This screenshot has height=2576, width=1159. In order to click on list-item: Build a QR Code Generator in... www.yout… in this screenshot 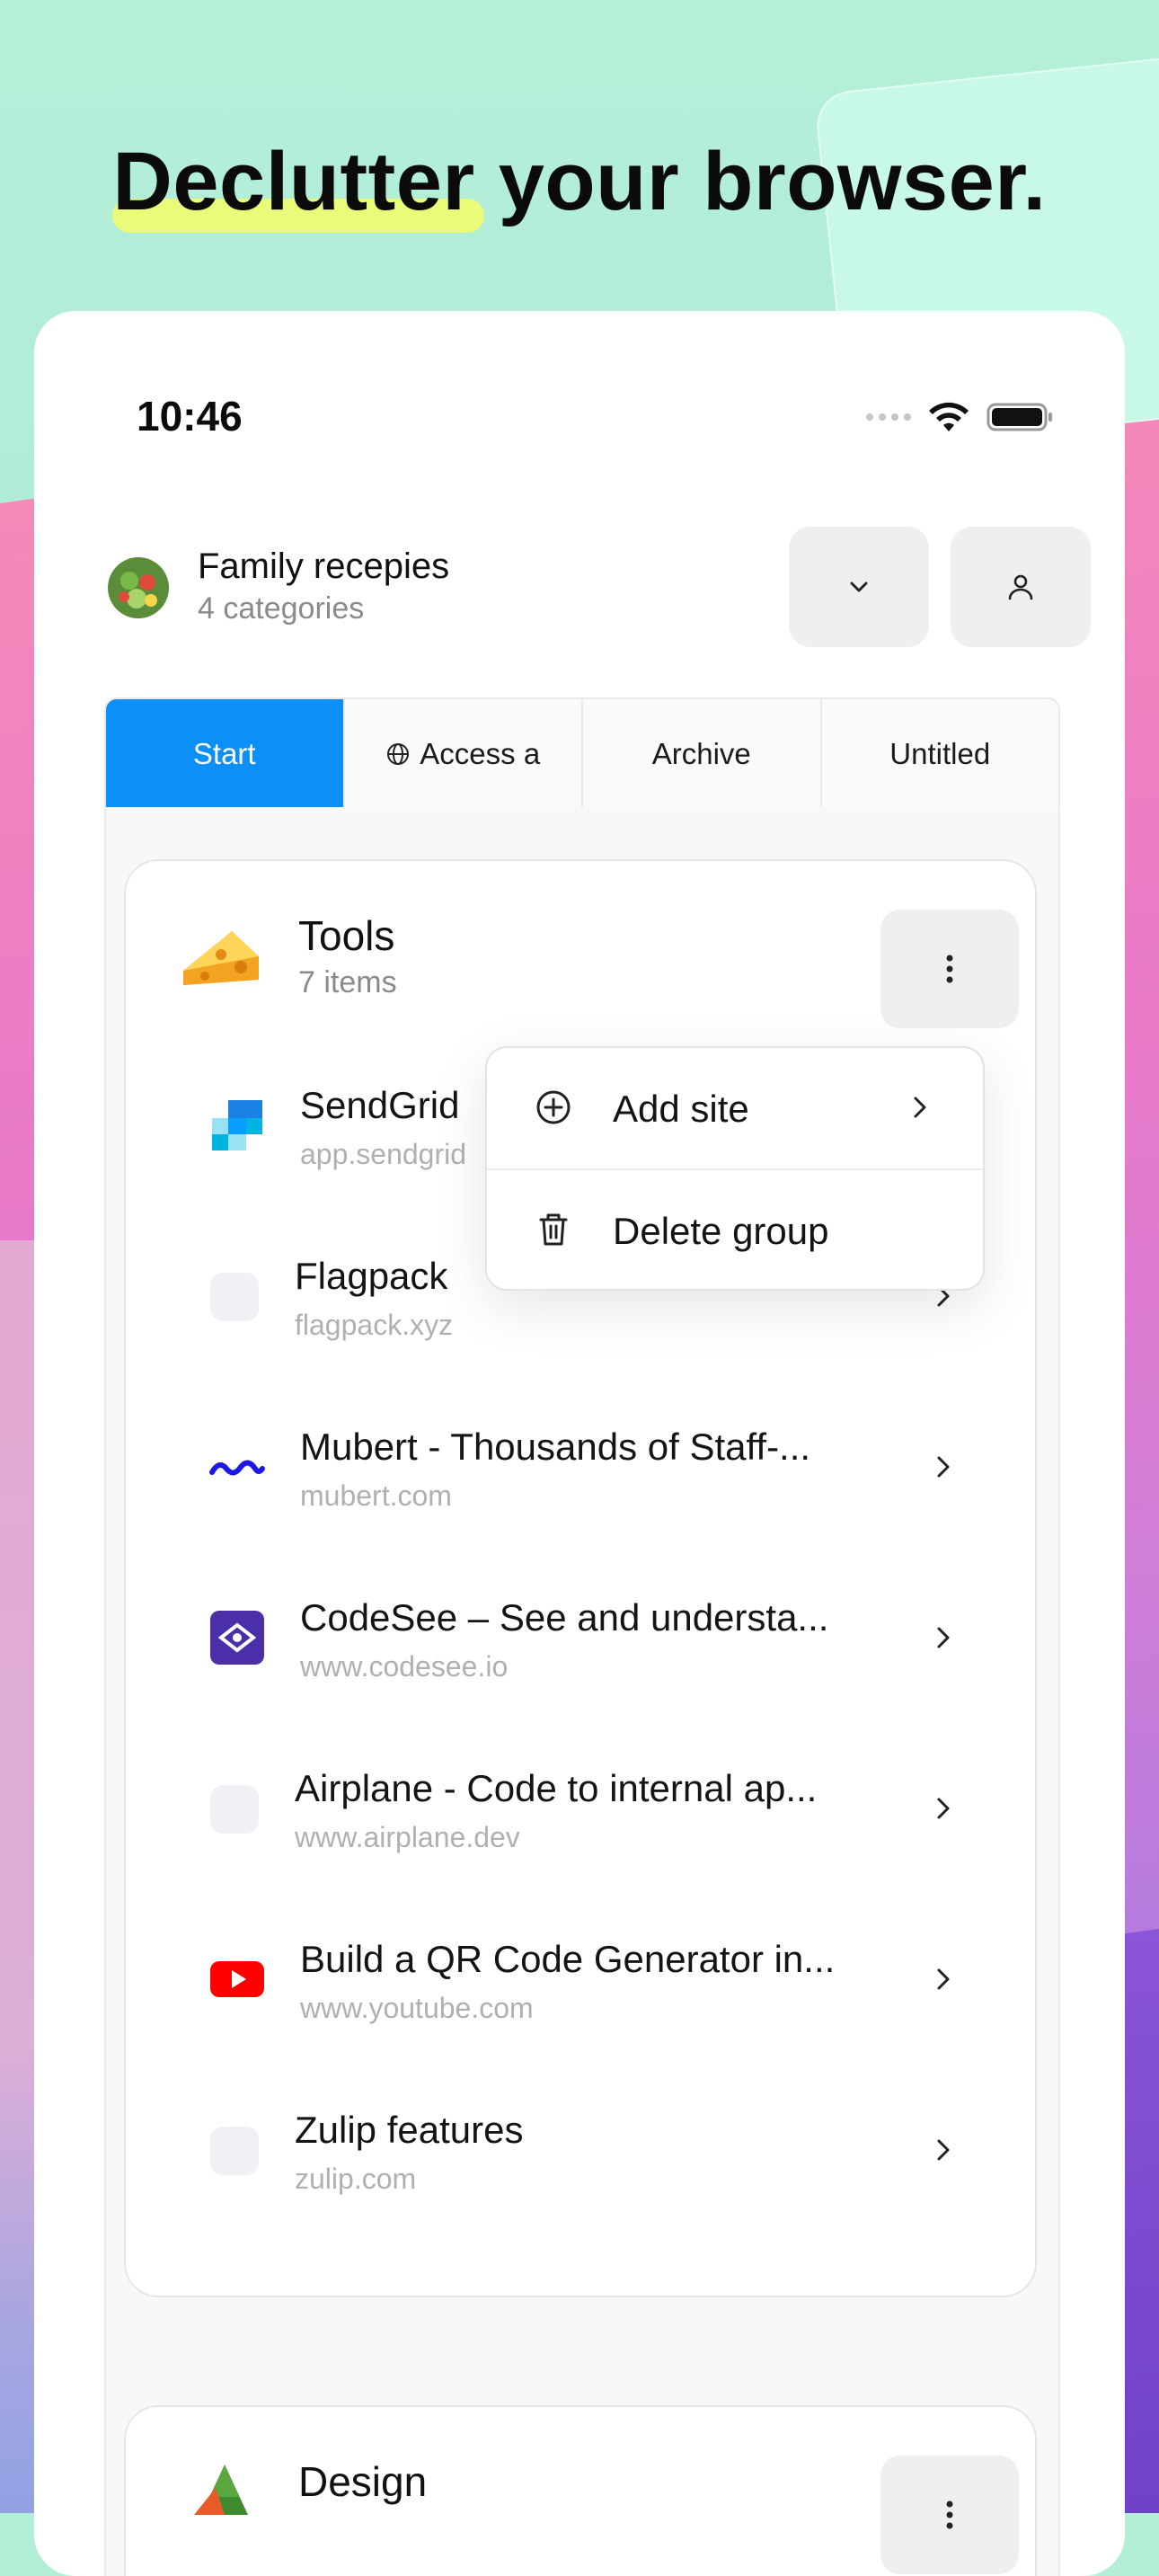, I will do `click(580, 1980)`.